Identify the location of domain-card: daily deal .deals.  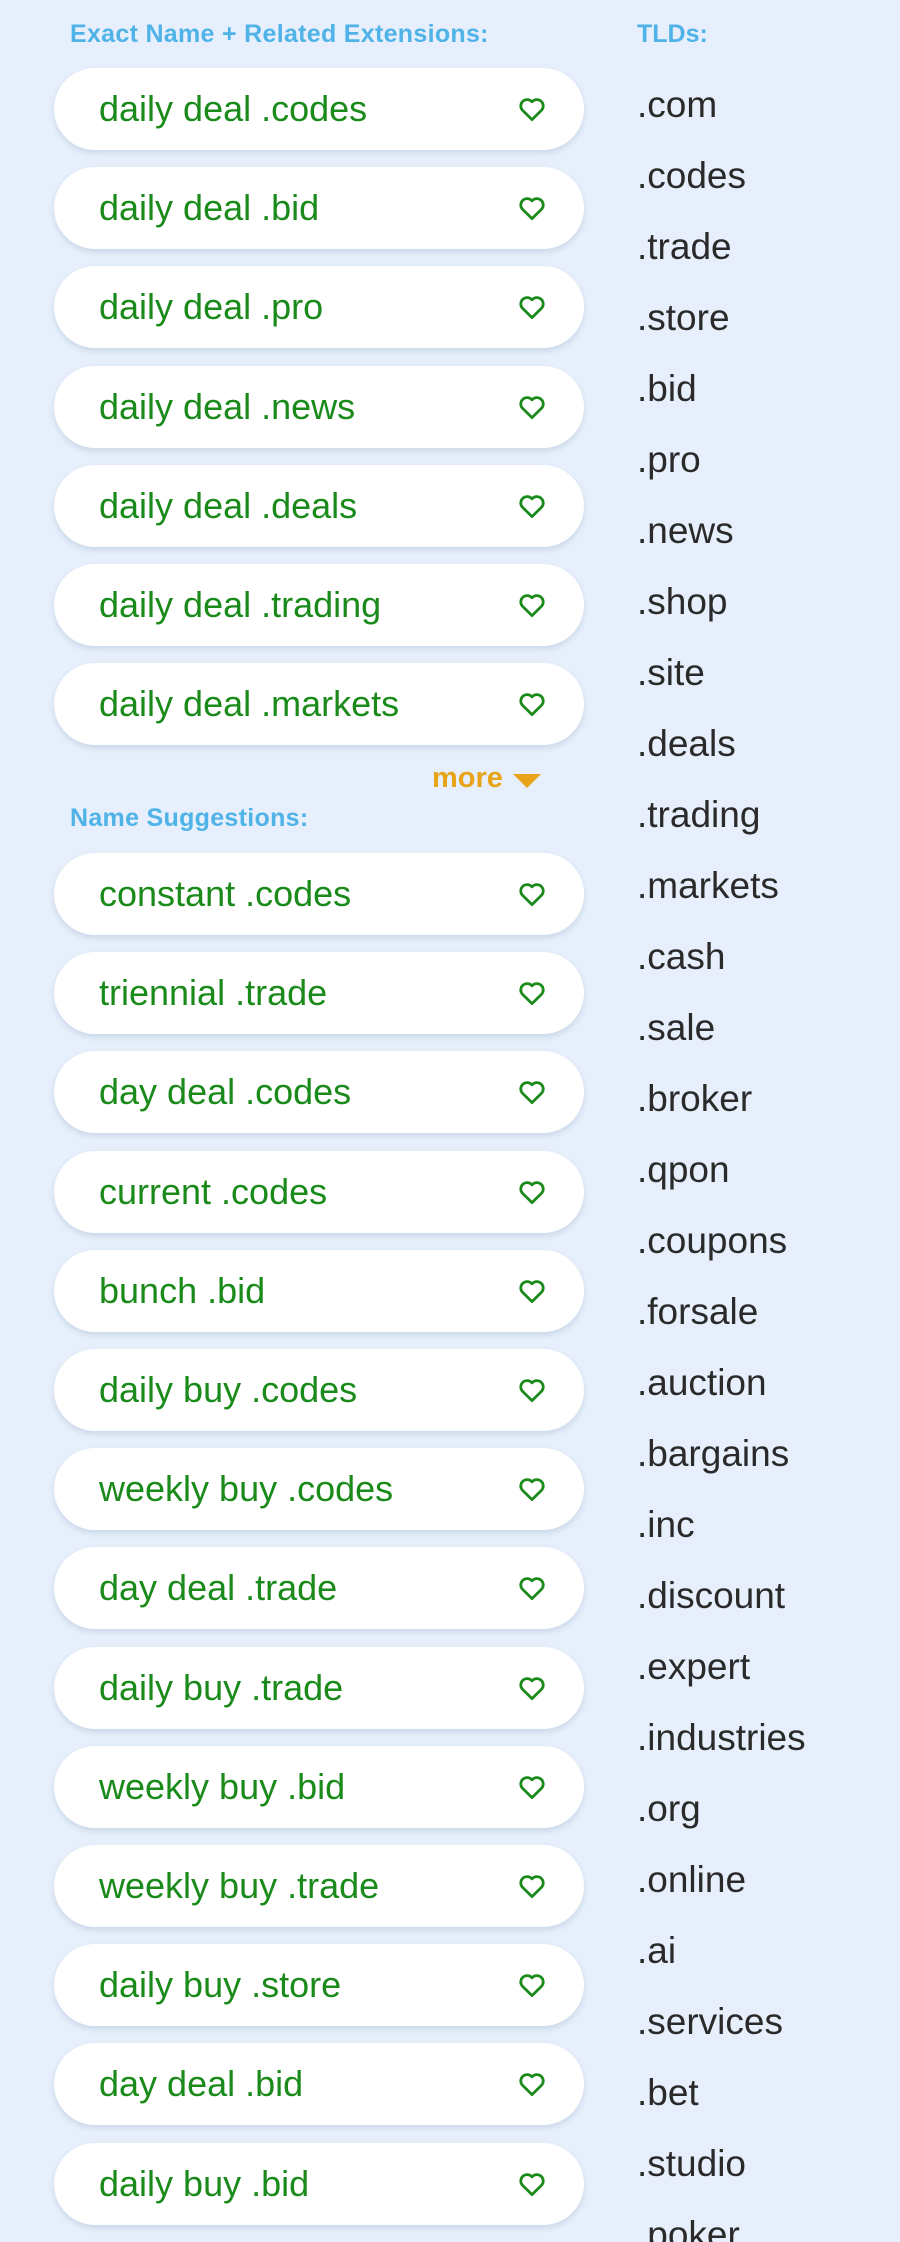
(319, 505).